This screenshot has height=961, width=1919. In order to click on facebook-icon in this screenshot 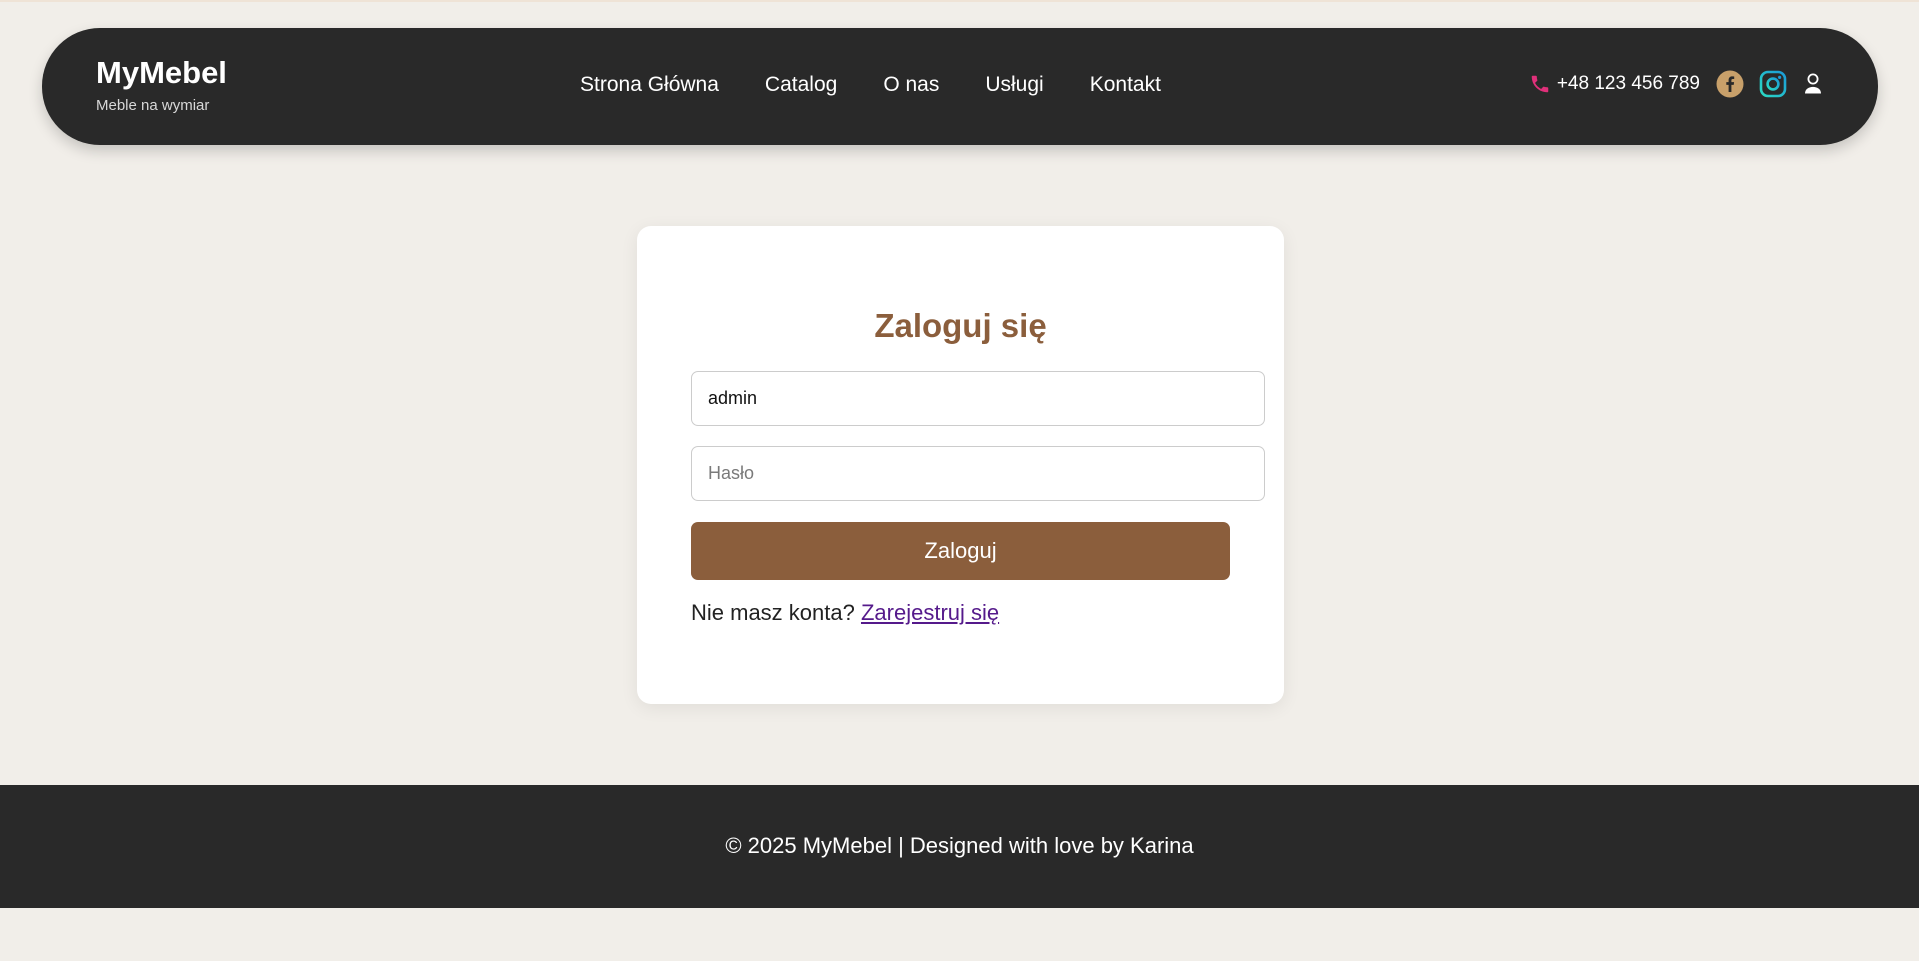, I will do `click(1730, 84)`.